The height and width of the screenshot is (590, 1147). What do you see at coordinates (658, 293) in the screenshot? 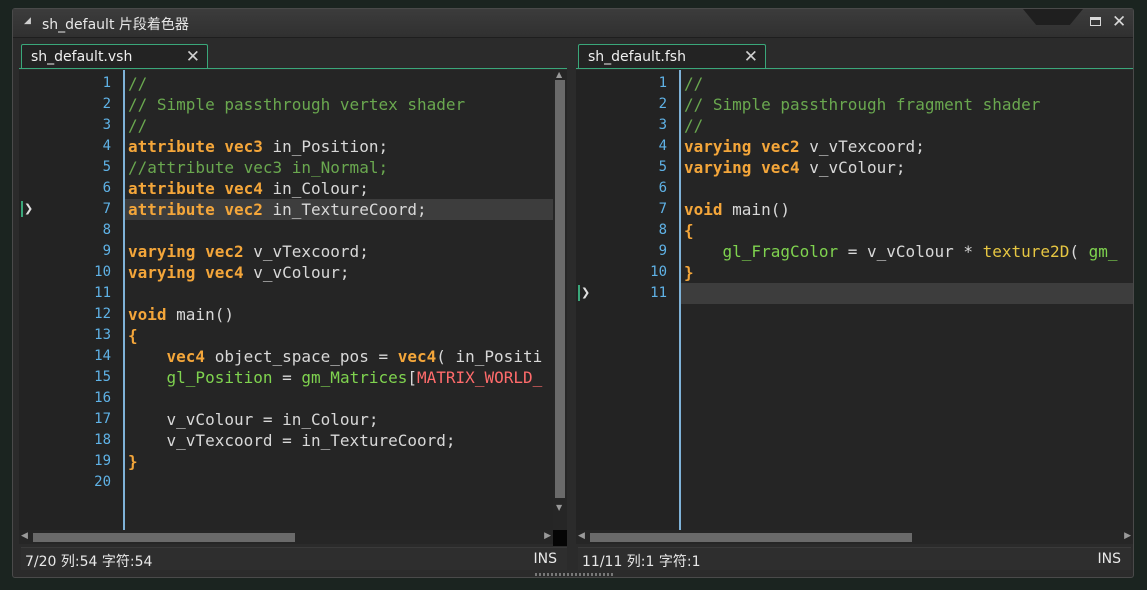
I see `line-number: 11` at bounding box center [658, 293].